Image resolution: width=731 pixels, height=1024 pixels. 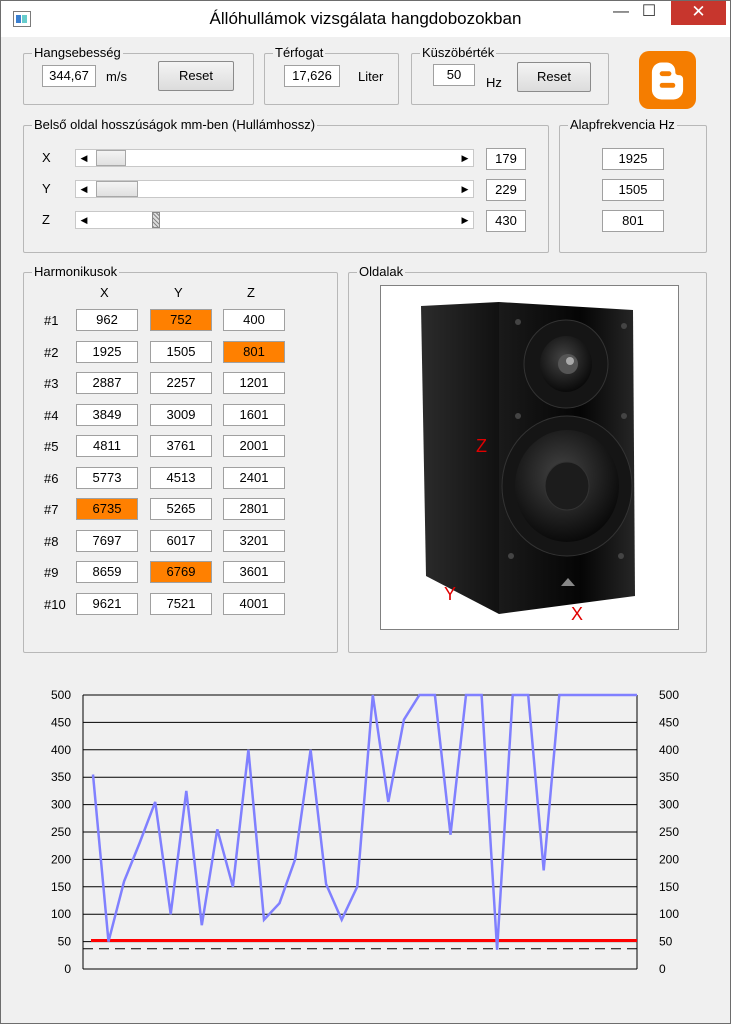 I want to click on harmonics-header-x: X, so click(x=104, y=292).